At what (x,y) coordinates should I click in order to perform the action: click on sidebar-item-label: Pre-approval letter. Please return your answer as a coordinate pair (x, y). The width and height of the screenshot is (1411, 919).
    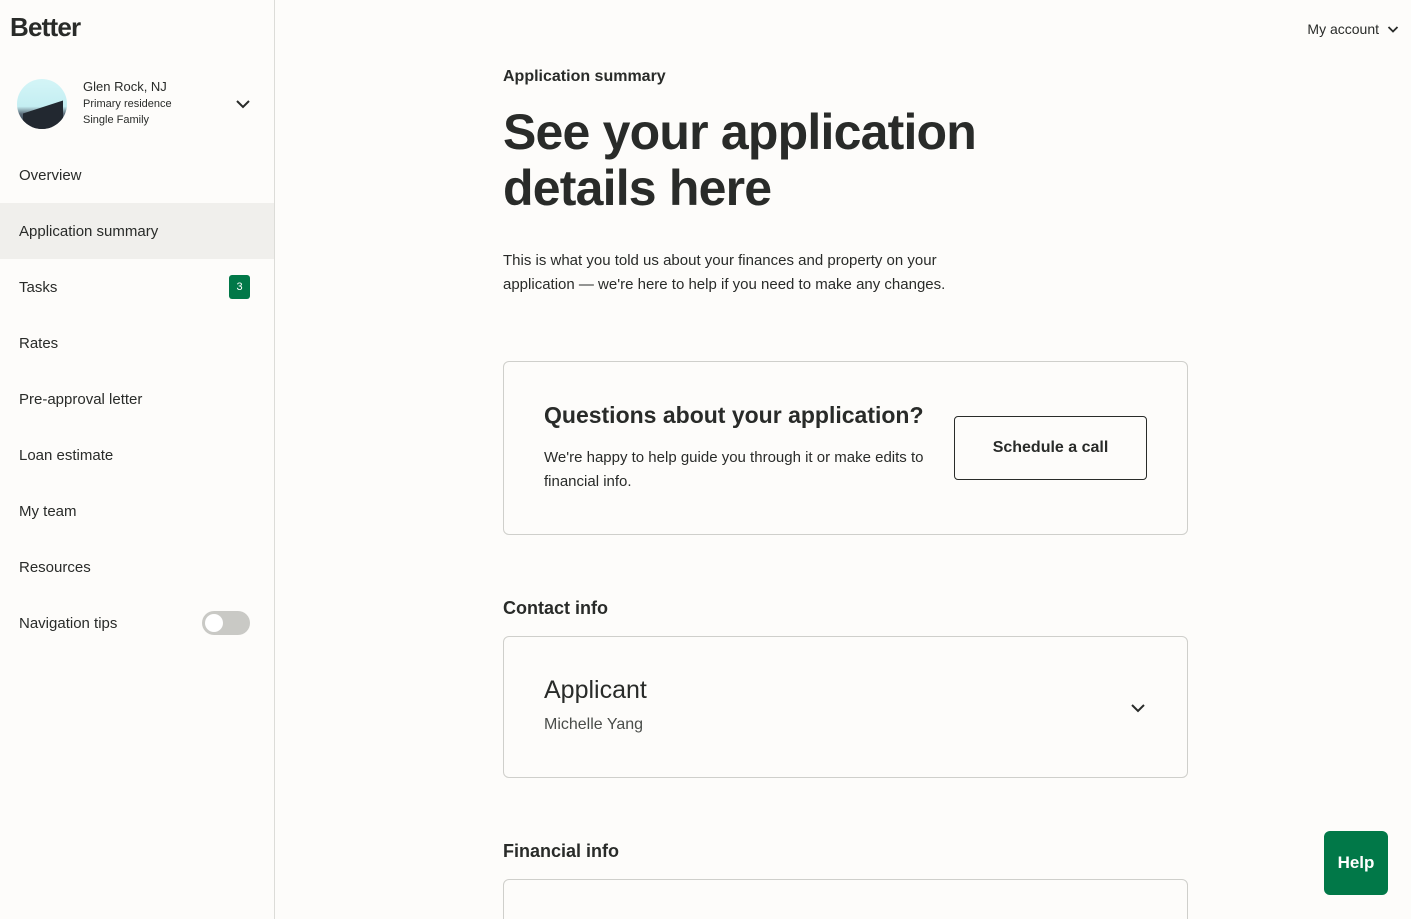
    Looking at the image, I should click on (81, 399).